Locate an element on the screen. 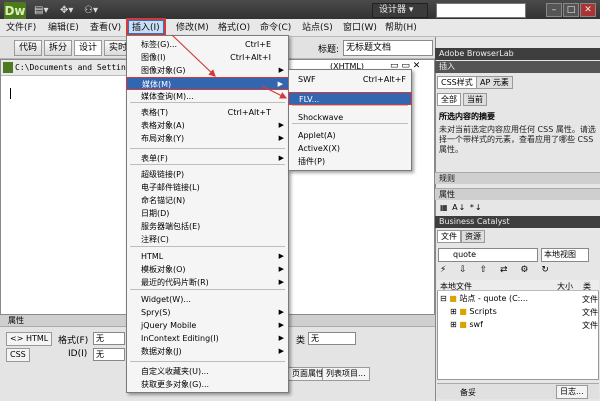  menu-item-hyperlink: 超级链接(P) is located at coordinates (207, 174).